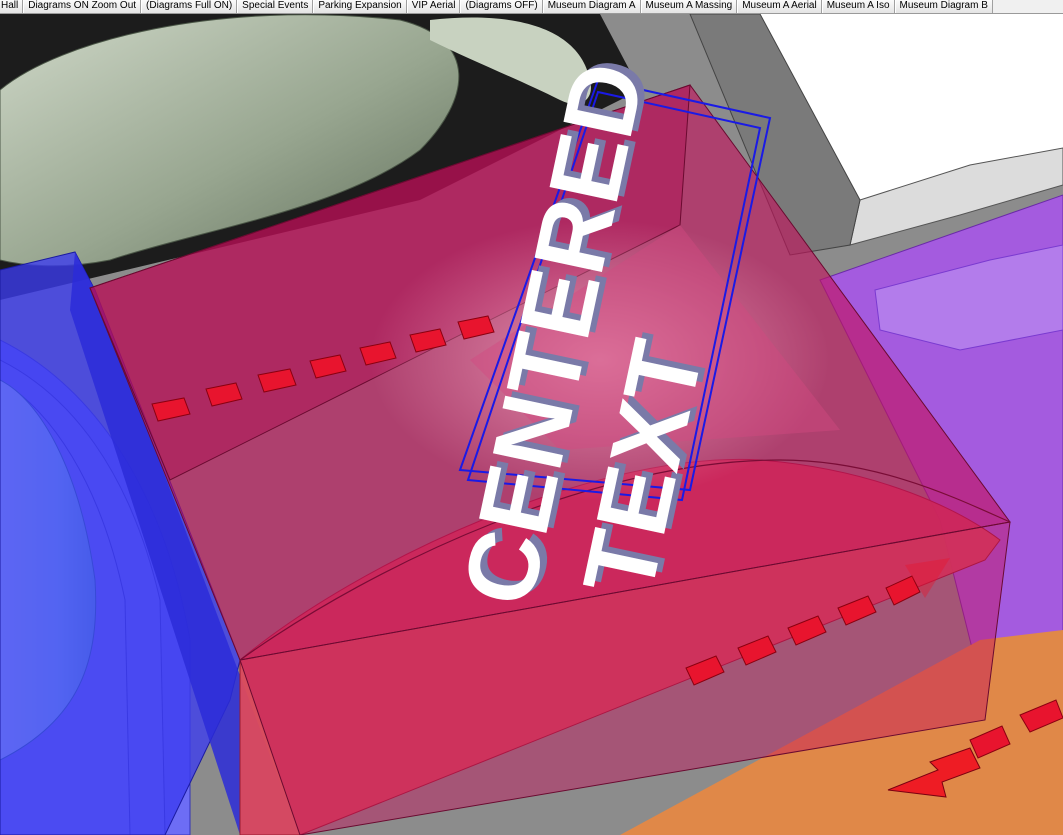 The image size is (1063, 835). What do you see at coordinates (689, 6) in the screenshot?
I see `scene-tab: Museum A Massing` at bounding box center [689, 6].